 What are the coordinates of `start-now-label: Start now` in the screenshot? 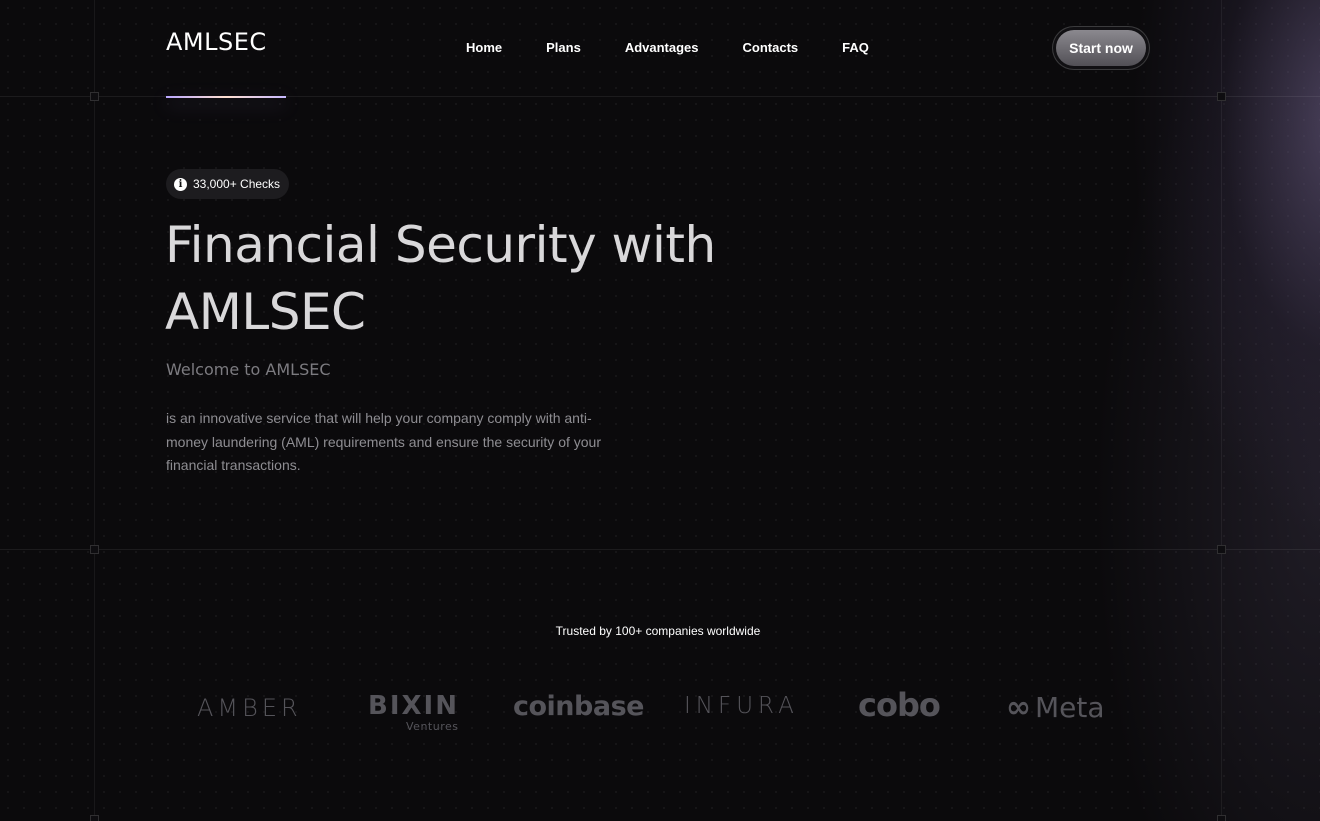 It's located at (1101, 48).